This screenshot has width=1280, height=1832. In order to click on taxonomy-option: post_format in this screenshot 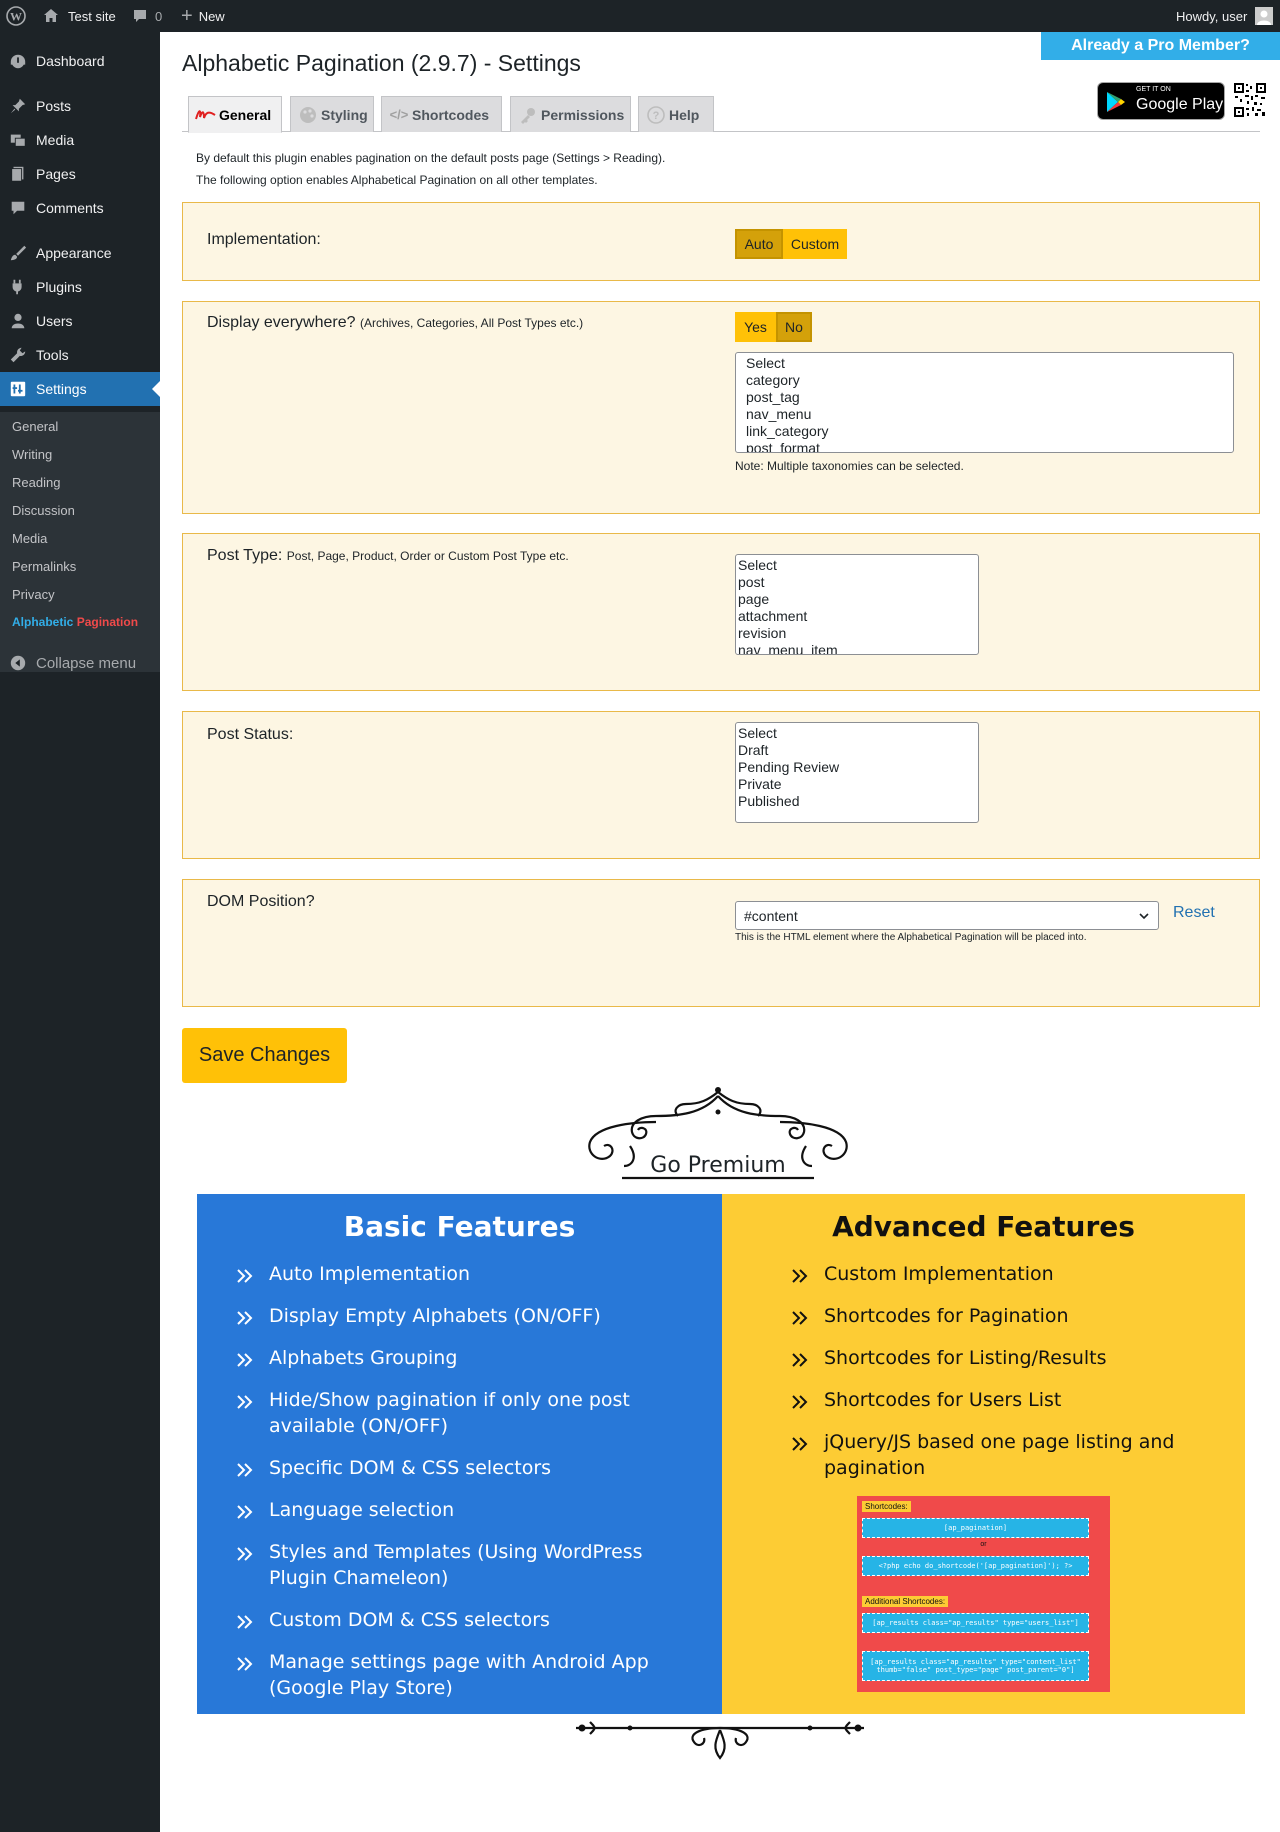, I will do `click(984, 446)`.